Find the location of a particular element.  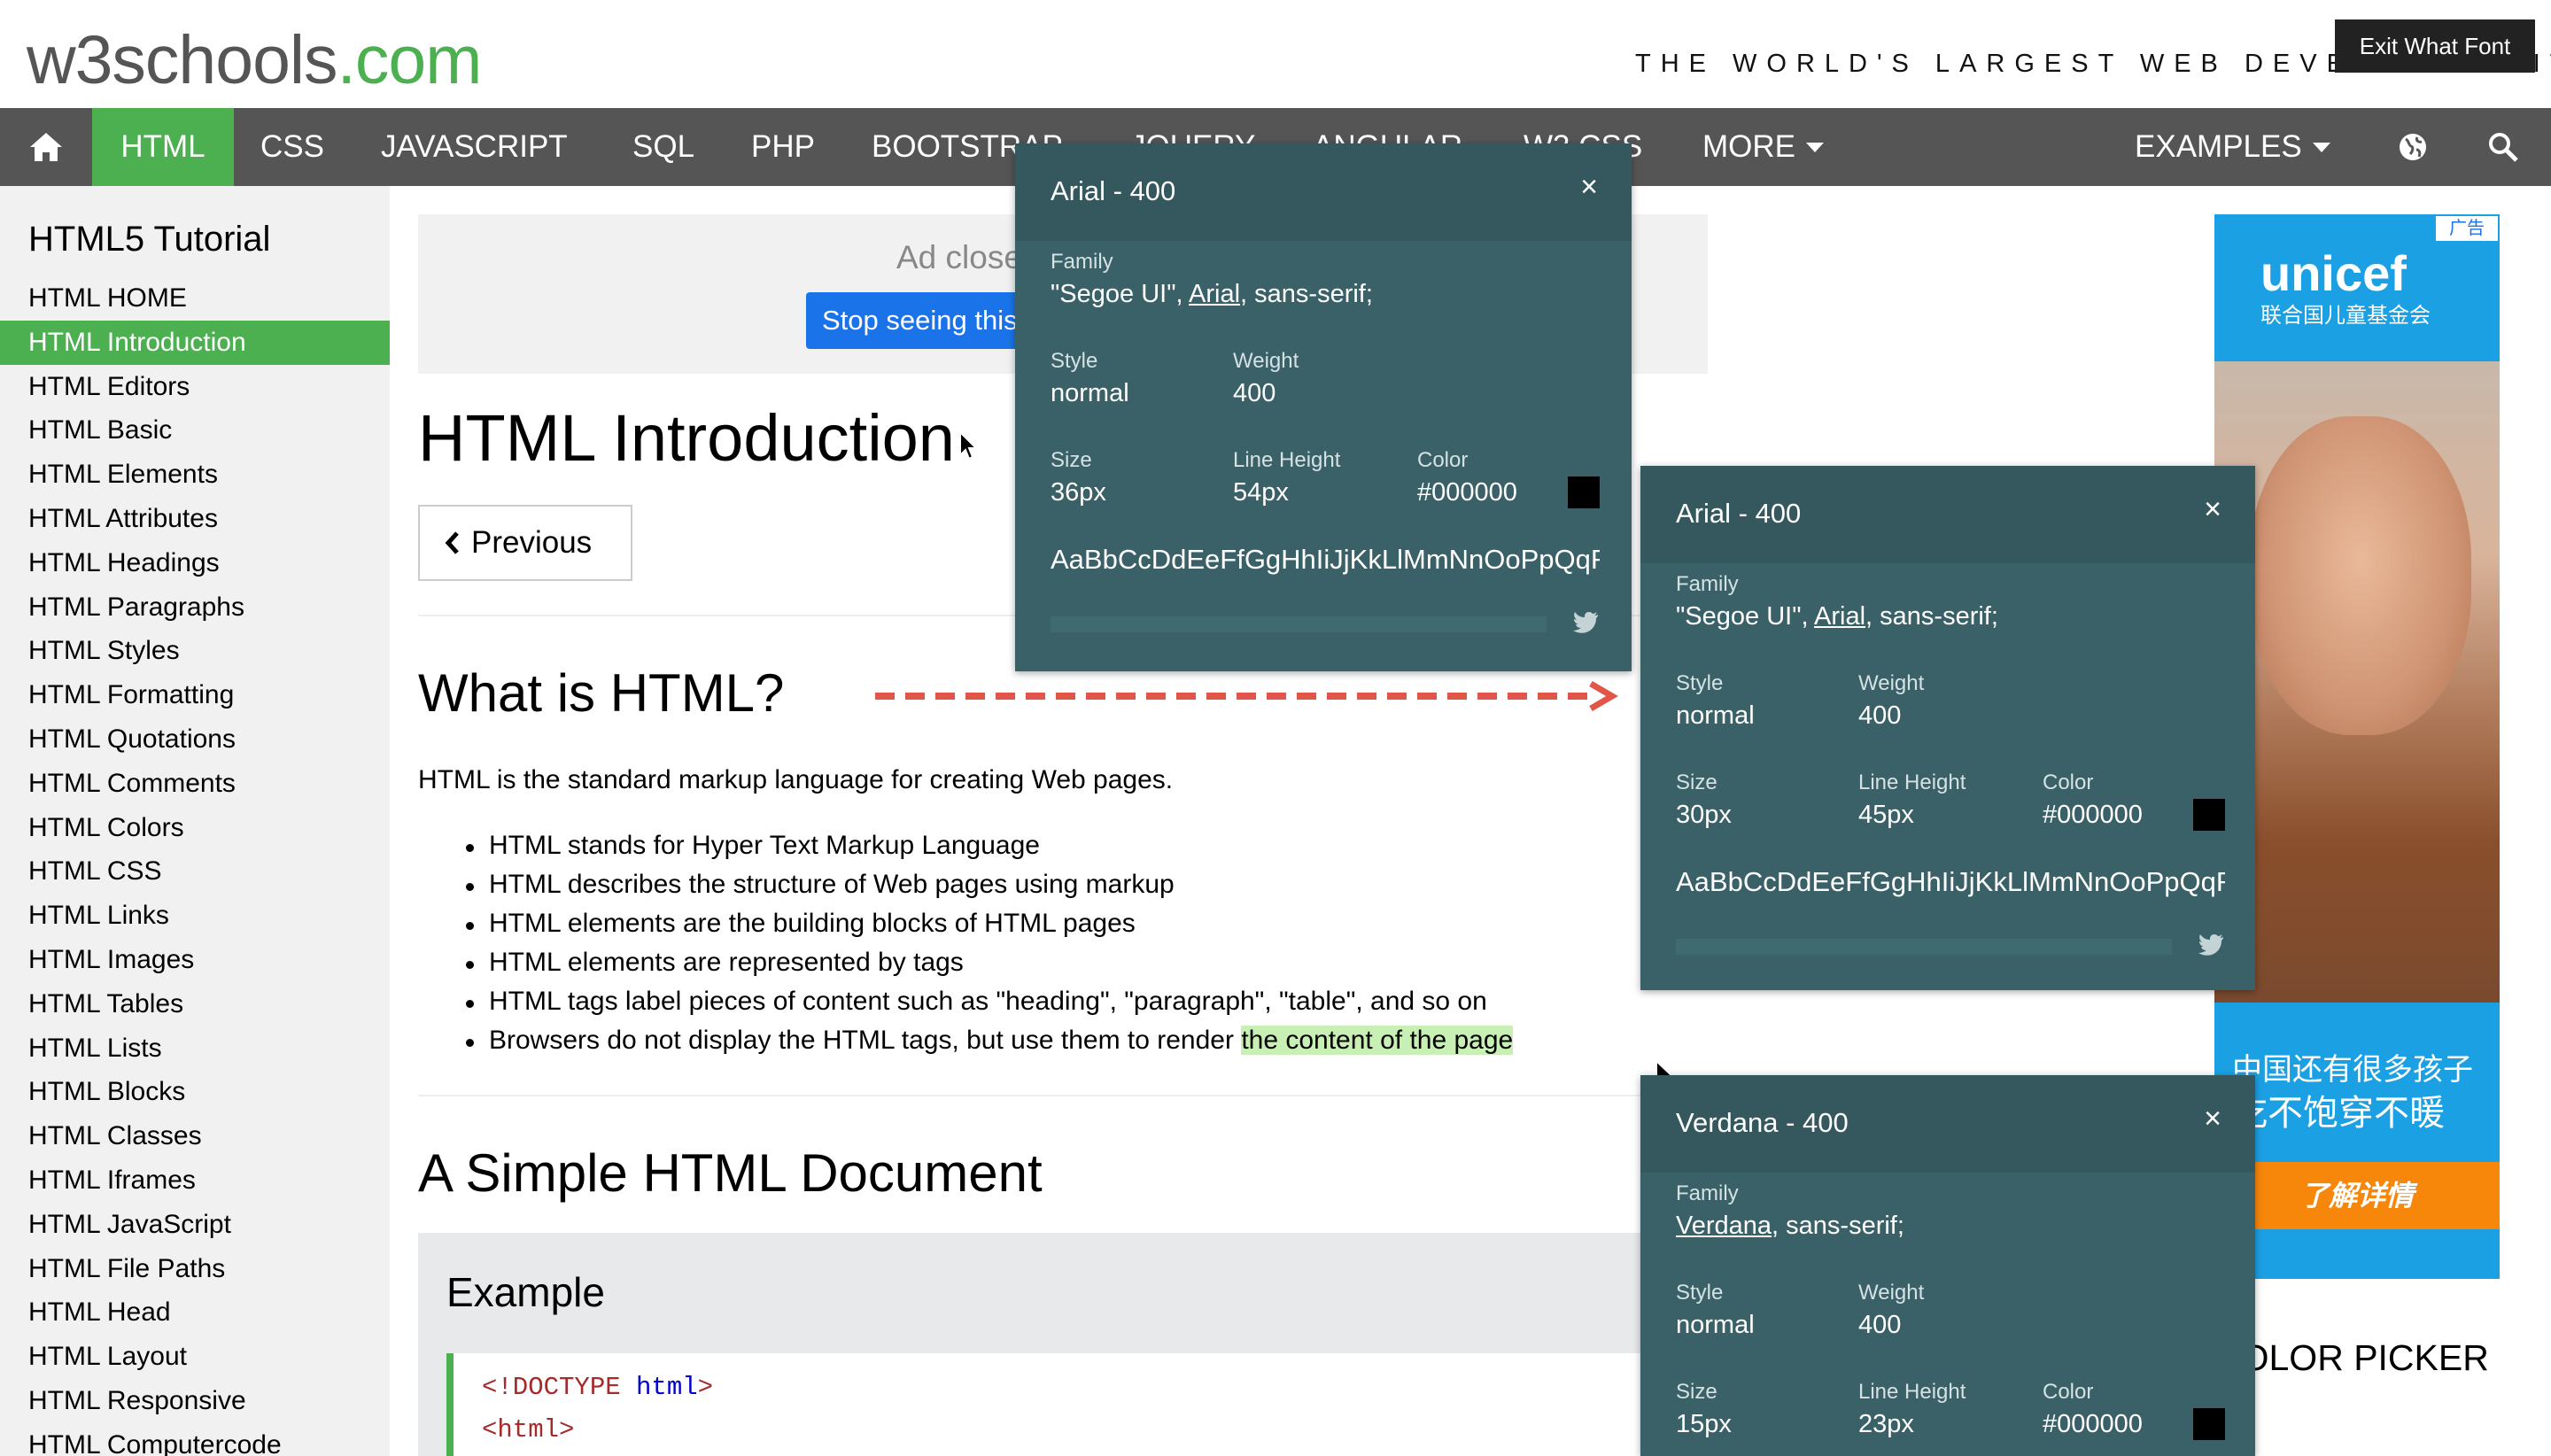

weight-value: 400 is located at coordinates (1880, 1325).